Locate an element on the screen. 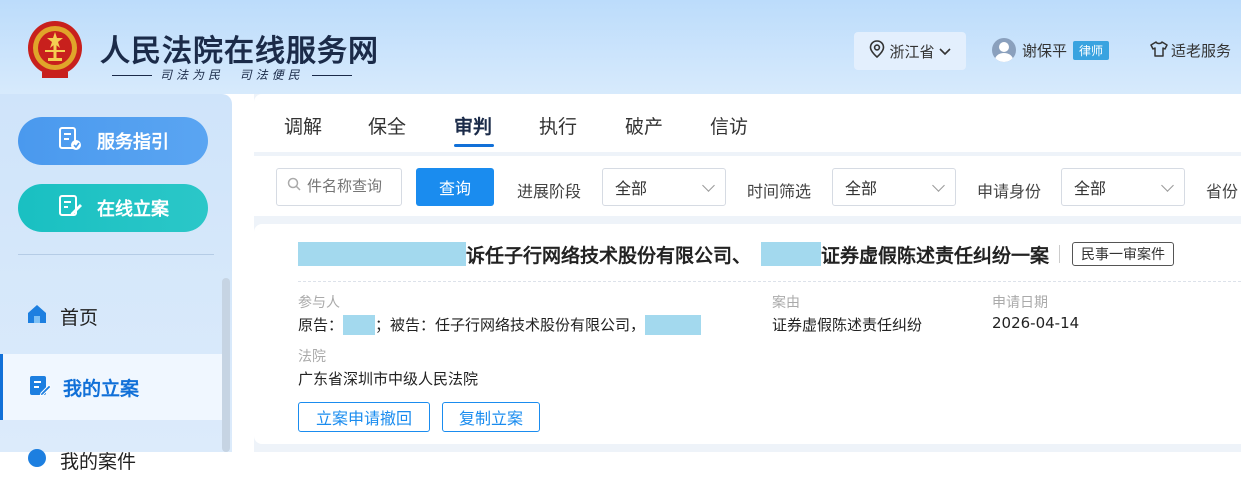 The width and height of the screenshot is (1241, 490). sidebar-item-label: 首页 is located at coordinates (79, 317).